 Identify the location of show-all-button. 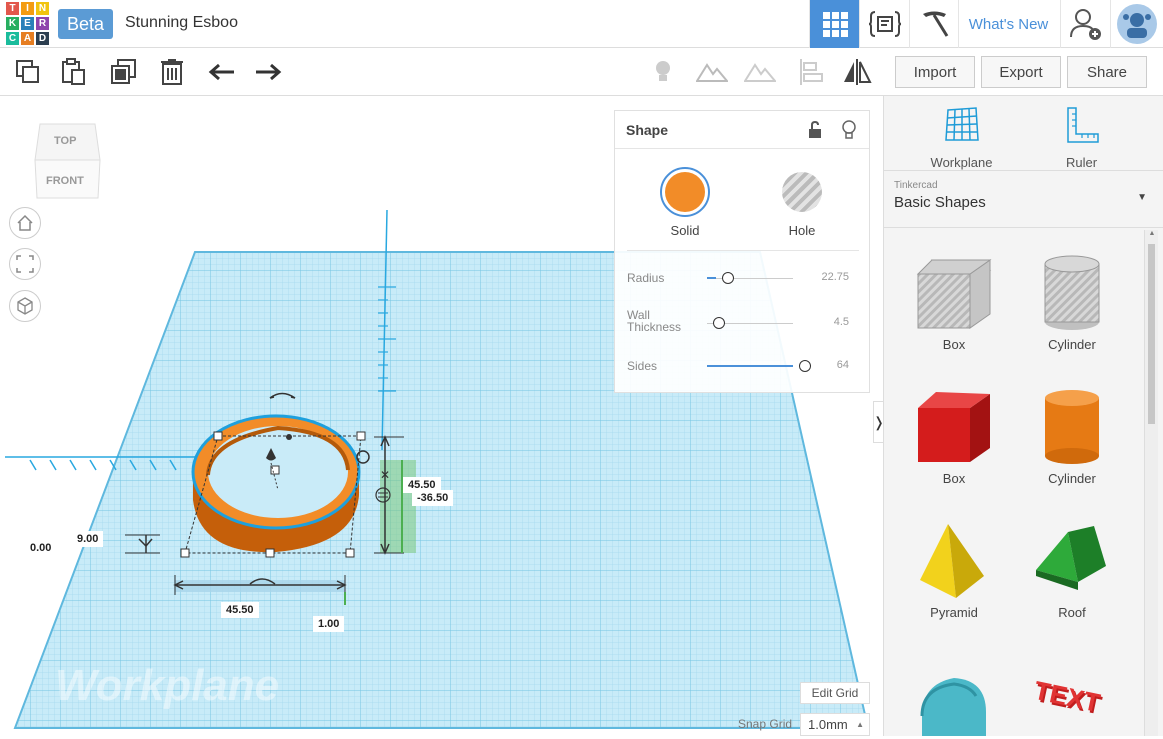
(712, 72).